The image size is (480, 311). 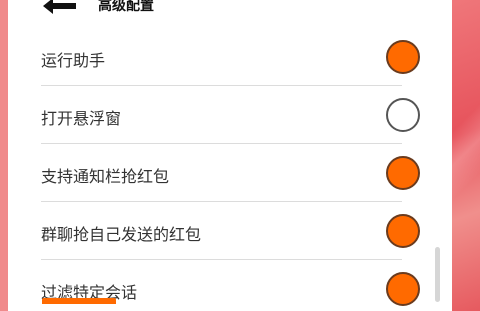 I want to click on arrow-left-icon, so click(x=60, y=8).